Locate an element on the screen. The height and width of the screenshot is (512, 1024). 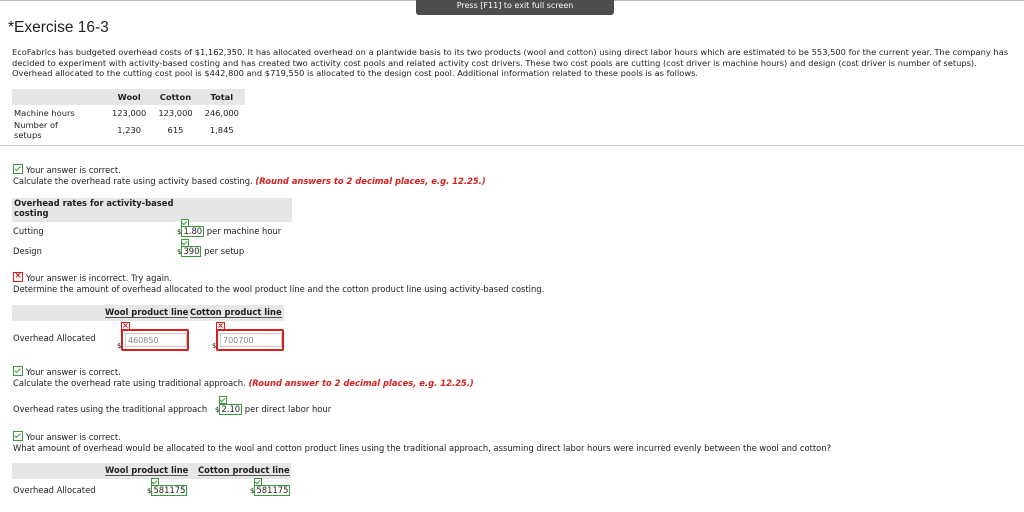
table-row: Machine hours 123,000 123,000 246,000 is located at coordinates (128, 112).